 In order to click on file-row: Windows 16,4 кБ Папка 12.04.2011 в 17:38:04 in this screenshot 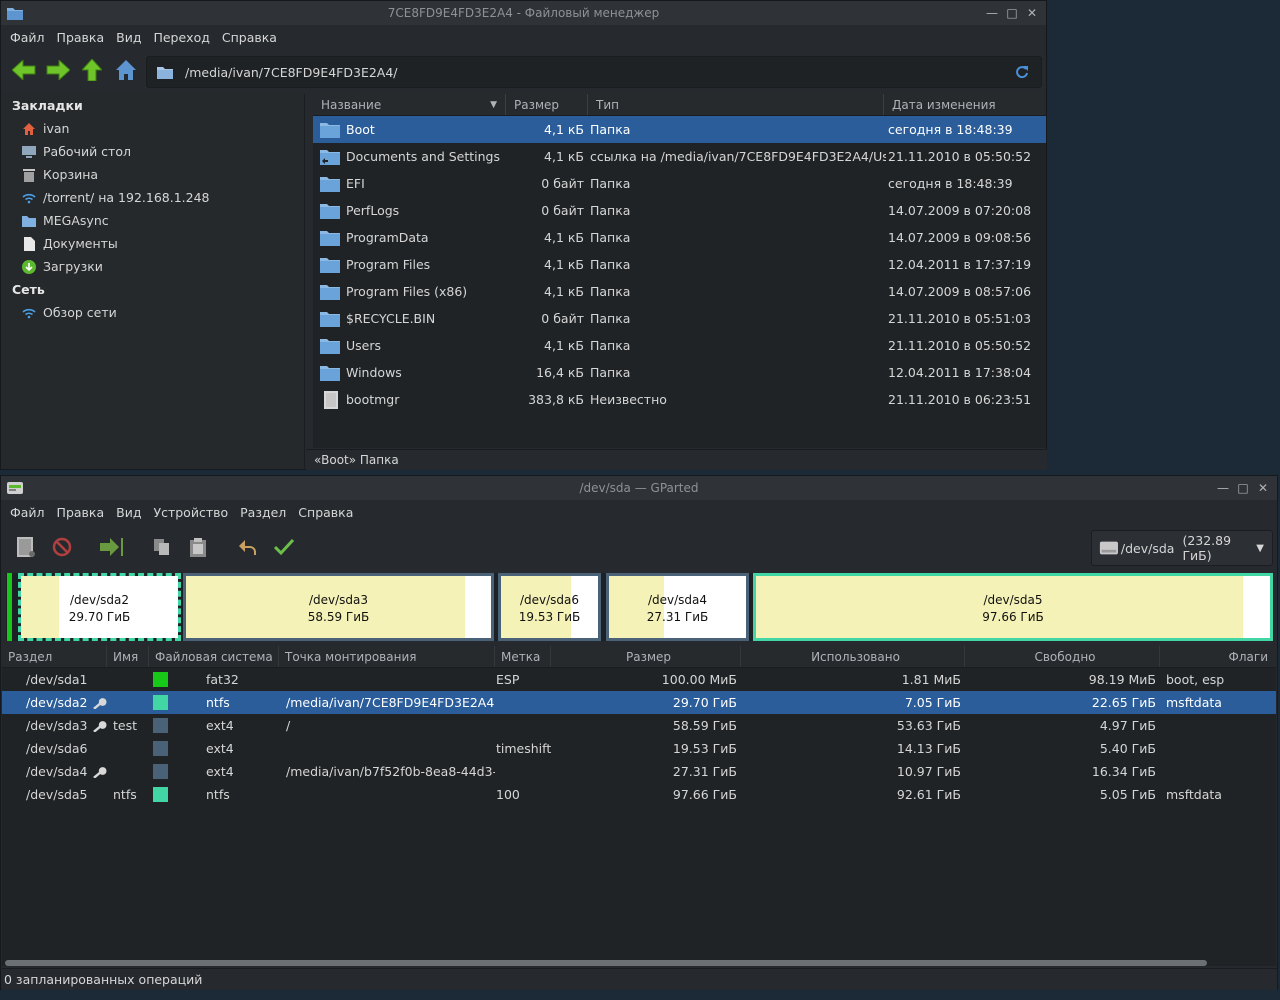, I will do `click(679, 372)`.